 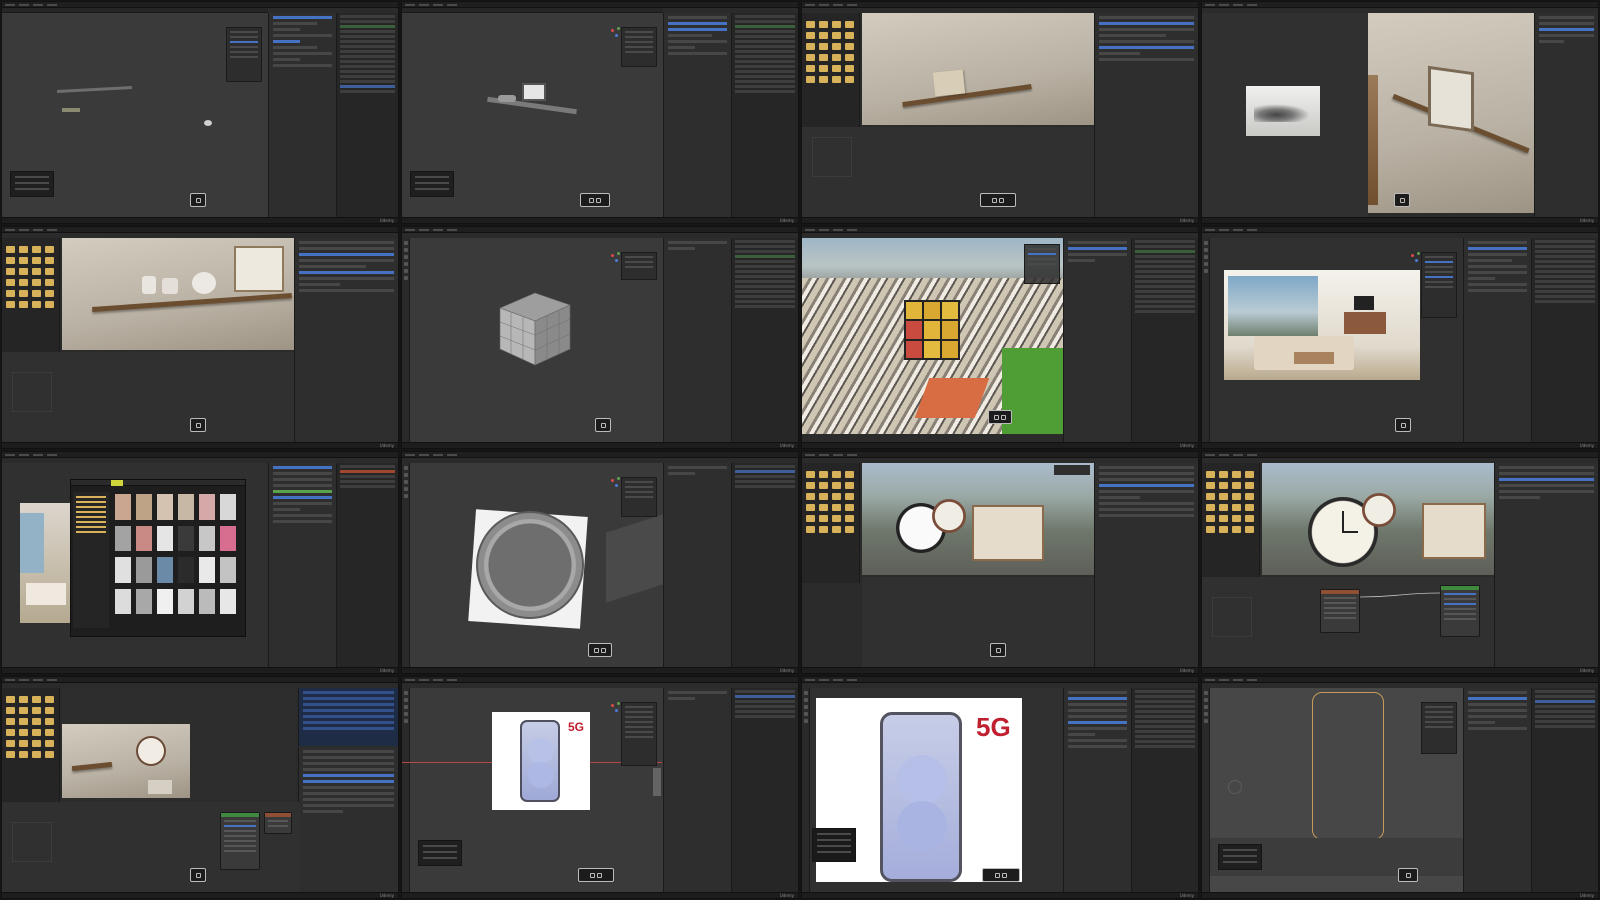 What do you see at coordinates (117, 483) in the screenshot?
I see `highlight-tab` at bounding box center [117, 483].